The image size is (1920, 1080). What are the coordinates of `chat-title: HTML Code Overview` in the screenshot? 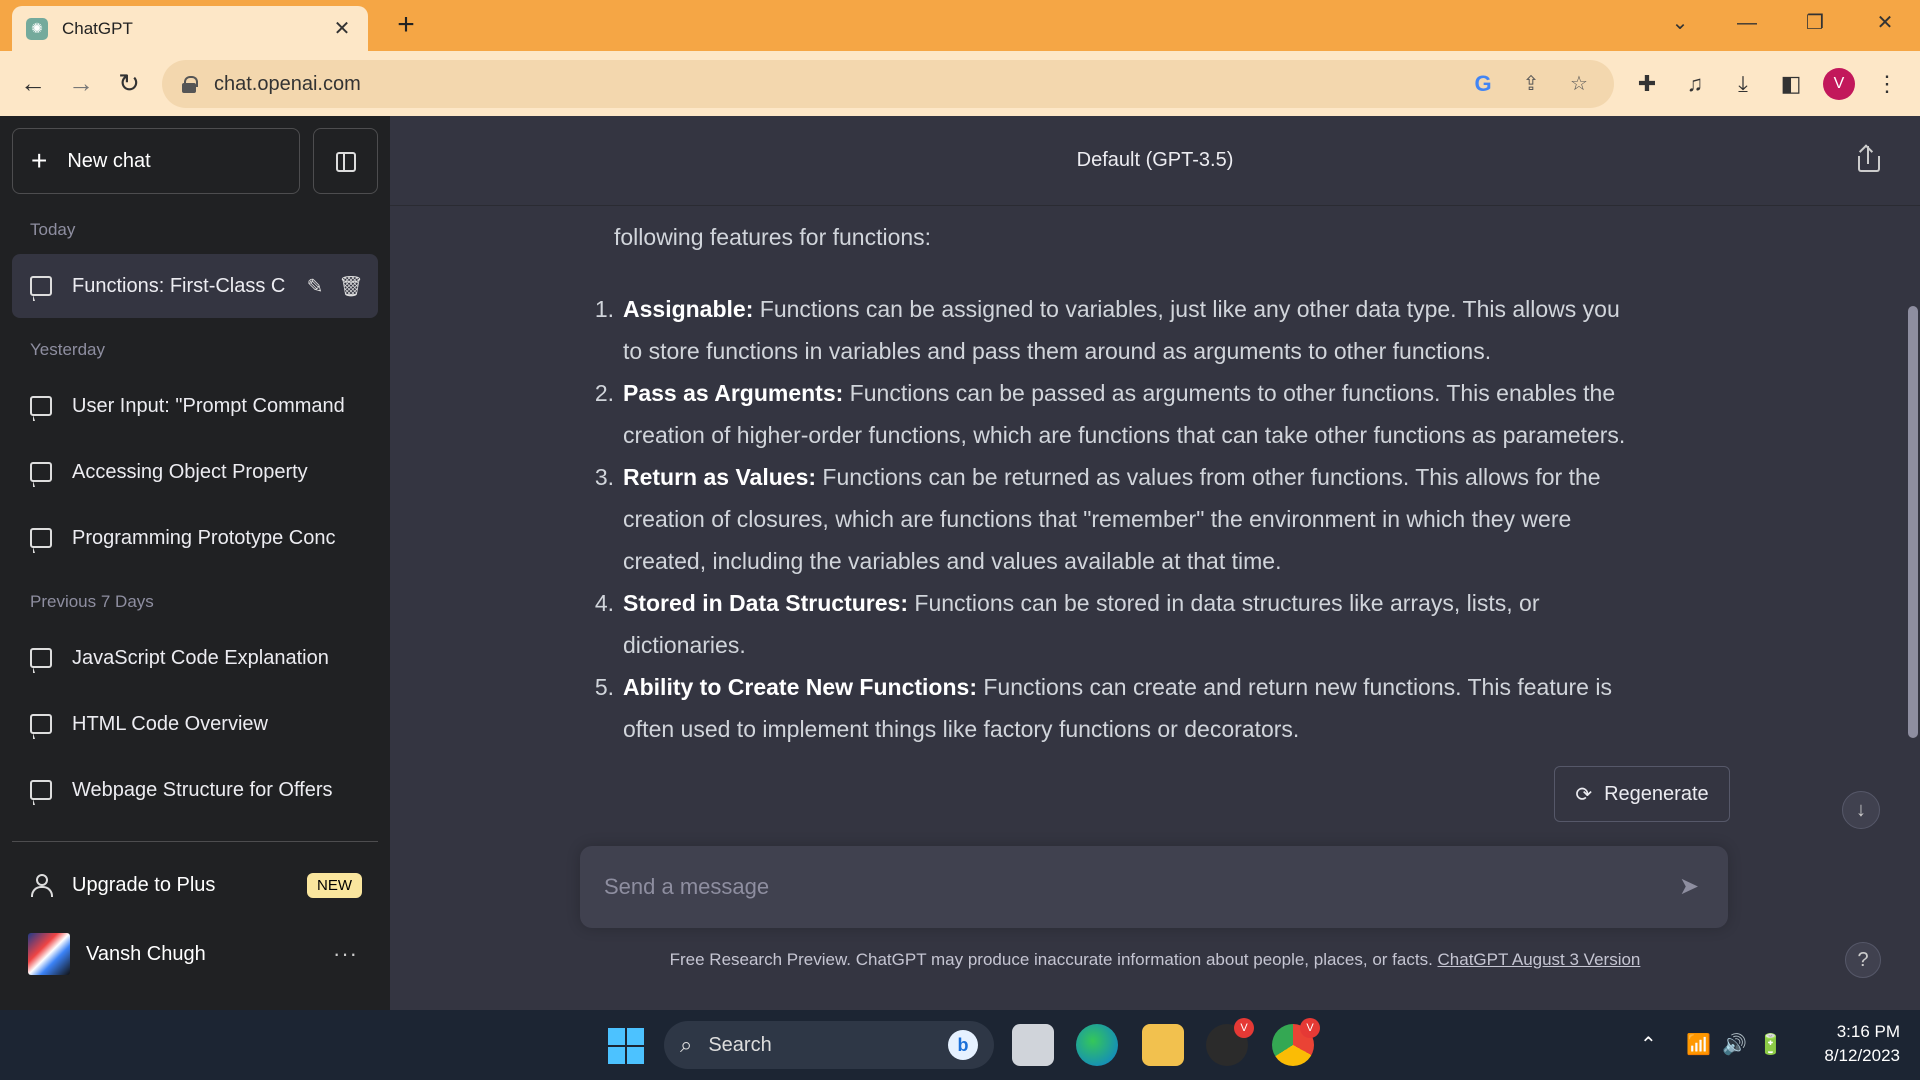 It's located at (170, 723).